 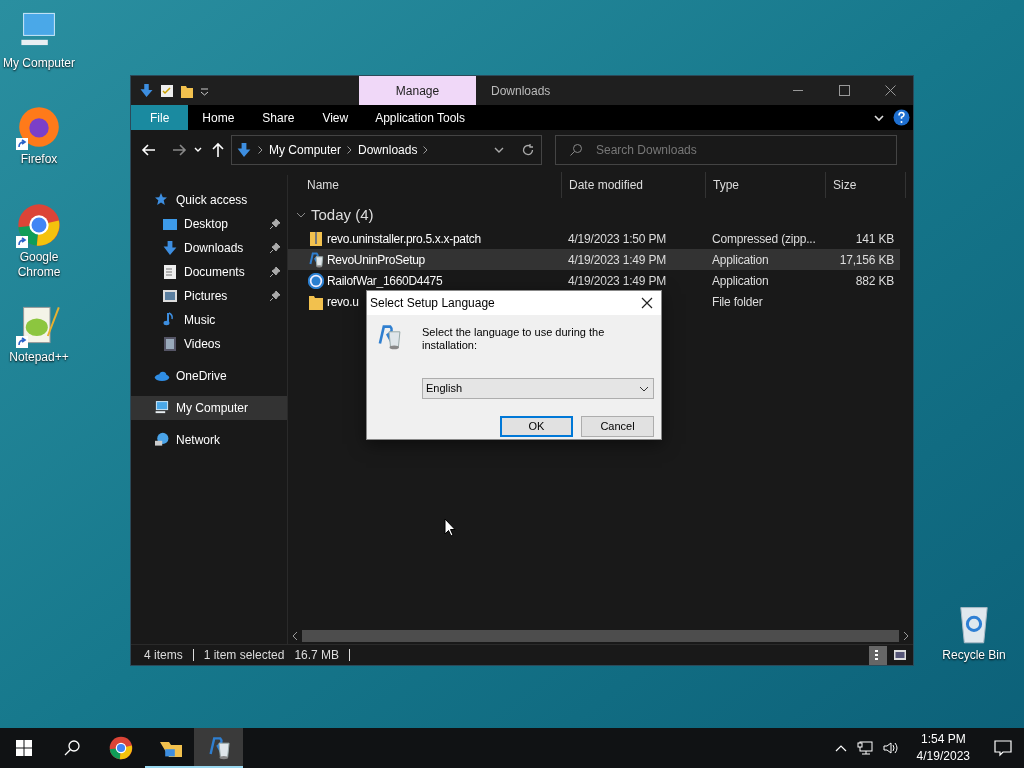 I want to click on dialog-title: Select Setup Language, so click(x=433, y=303).